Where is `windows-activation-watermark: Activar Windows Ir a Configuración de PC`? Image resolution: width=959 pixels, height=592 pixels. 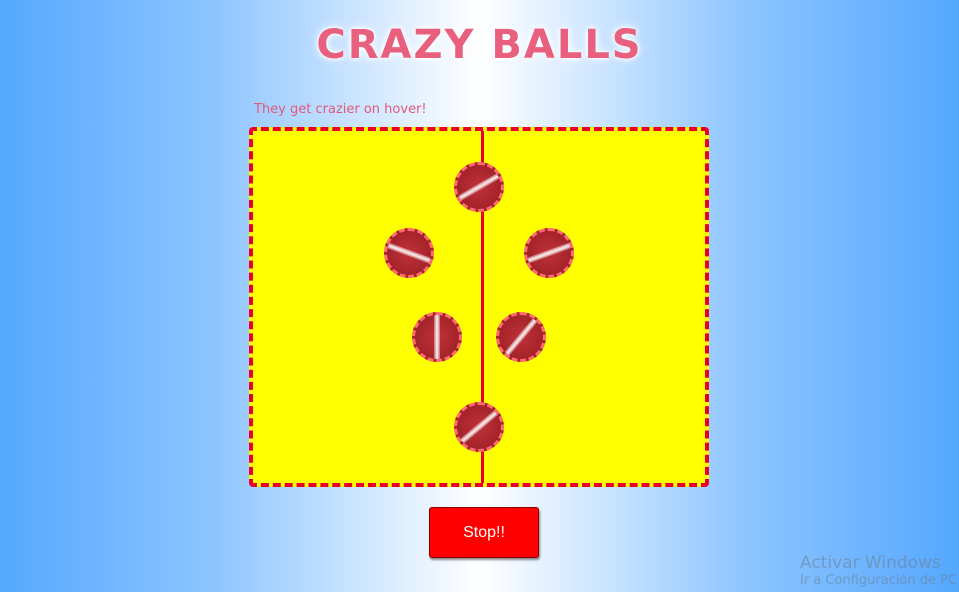 windows-activation-watermark: Activar Windows Ir a Configuración de PC is located at coordinates (878, 571).